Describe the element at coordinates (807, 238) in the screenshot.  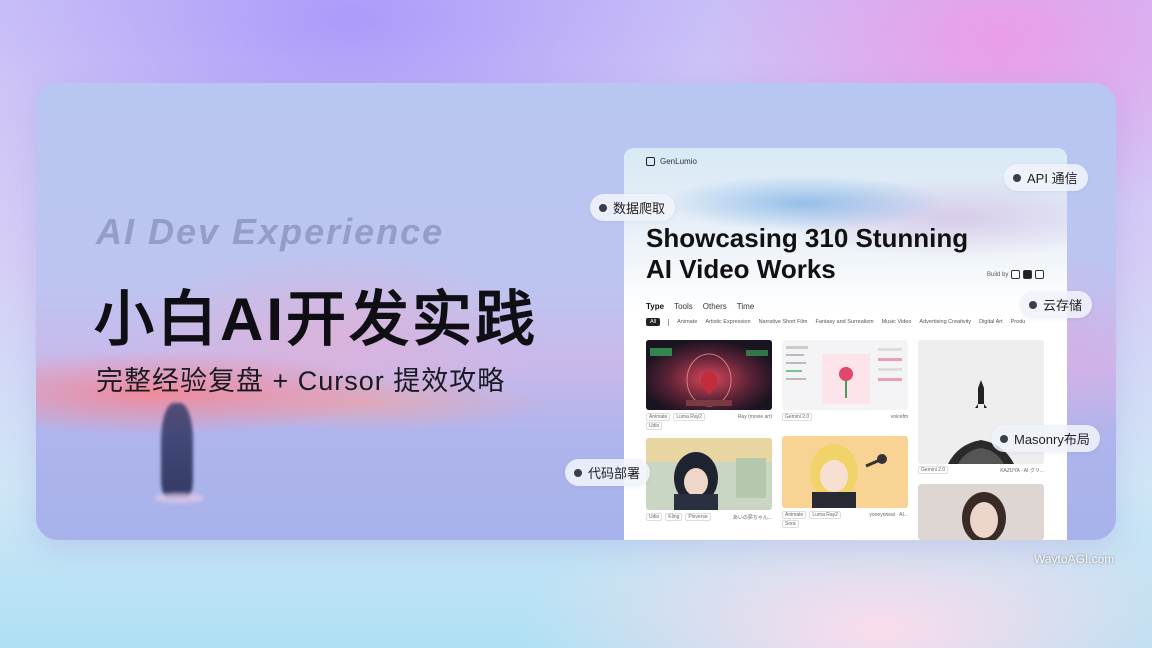
I see `showcase-title-line1: Showcasing 310 Stunning` at that location.